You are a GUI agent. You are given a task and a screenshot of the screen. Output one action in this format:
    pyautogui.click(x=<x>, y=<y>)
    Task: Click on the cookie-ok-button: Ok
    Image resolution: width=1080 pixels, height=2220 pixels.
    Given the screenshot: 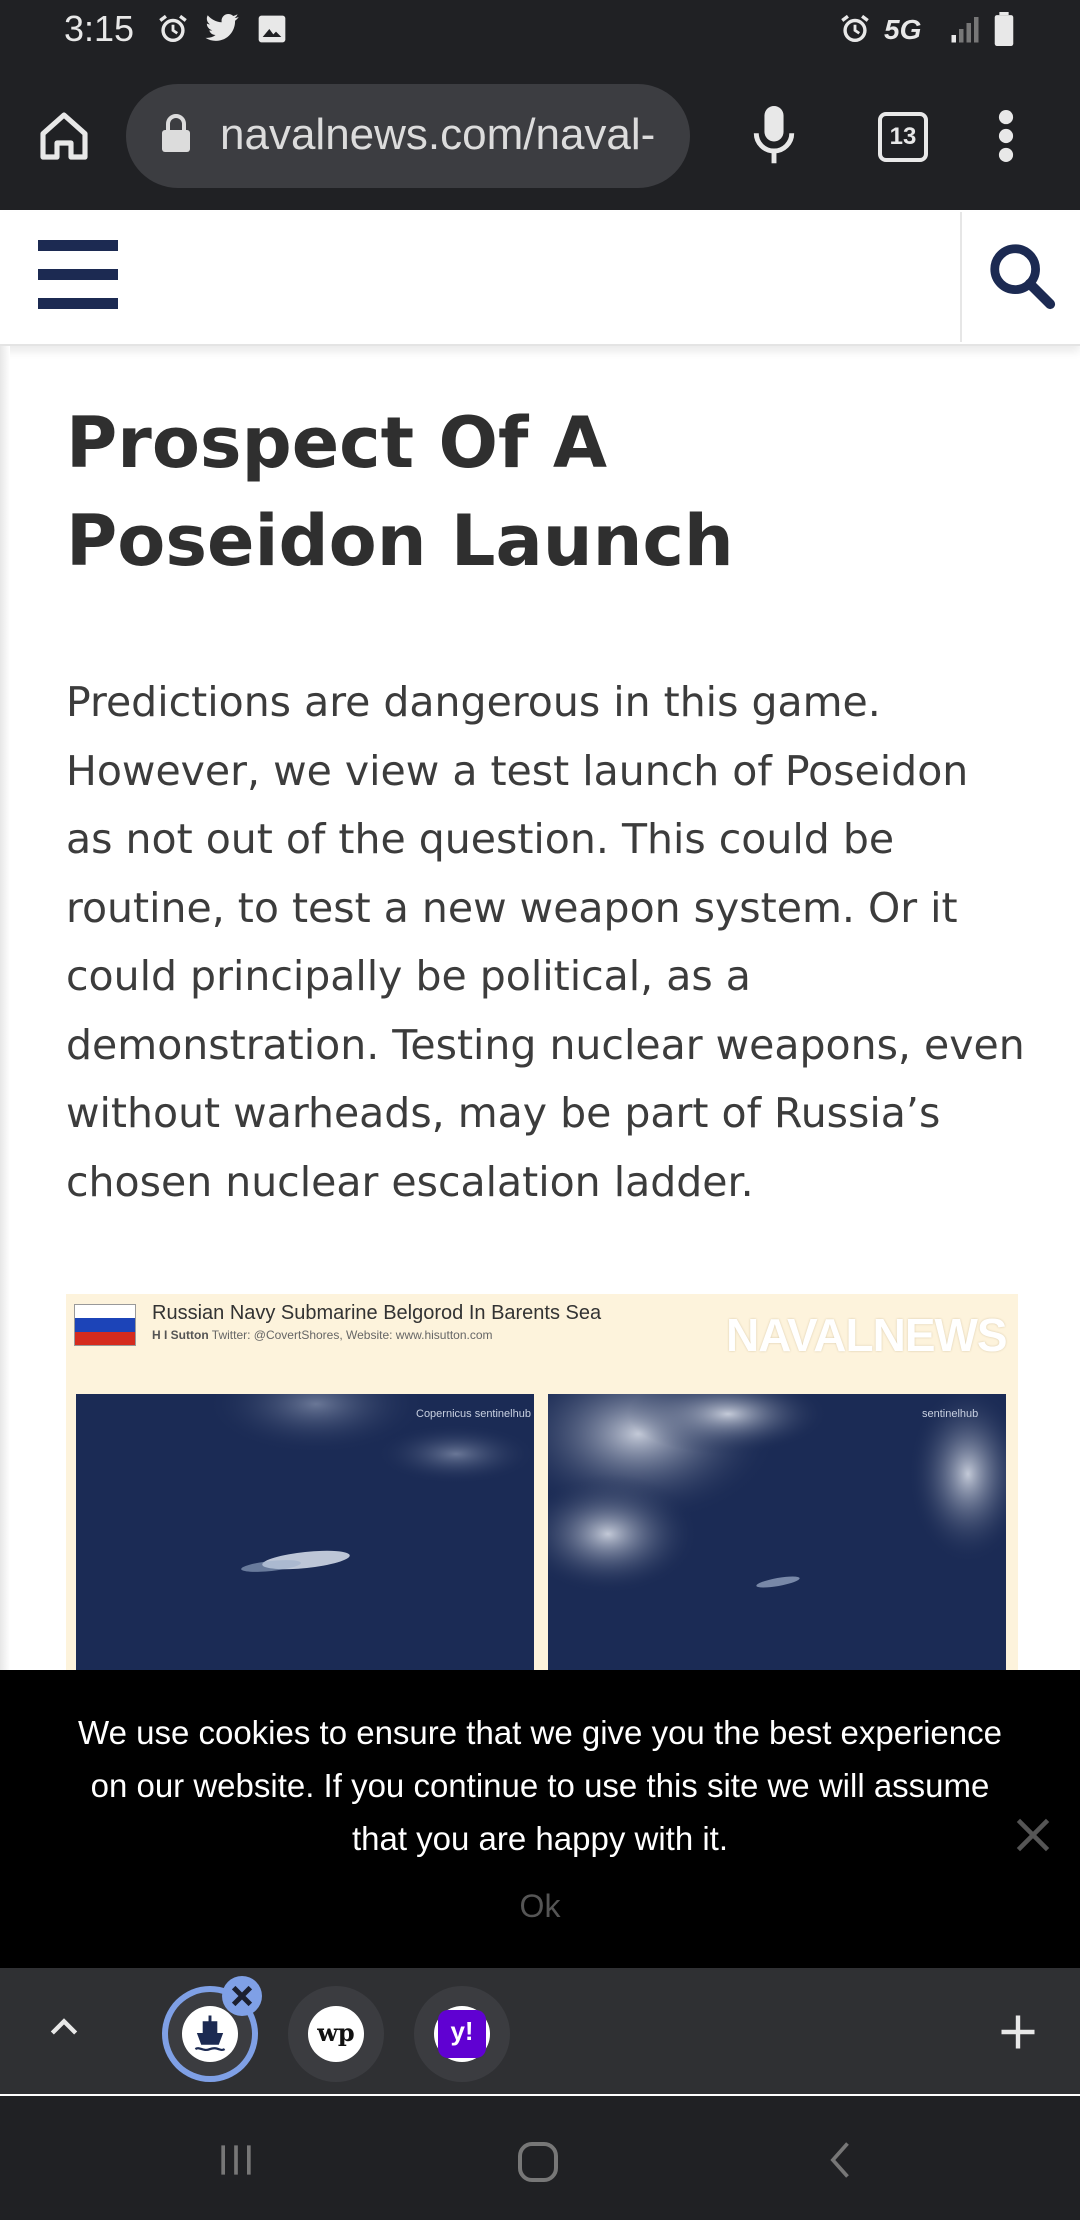 What is the action you would take?
    pyautogui.click(x=540, y=1906)
    